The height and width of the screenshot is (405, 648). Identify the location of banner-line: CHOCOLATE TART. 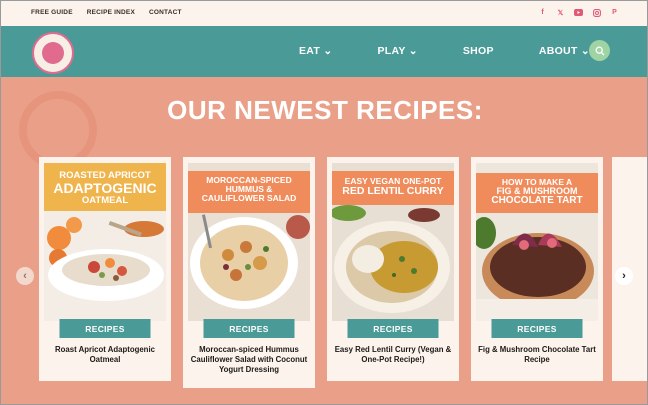
(537, 201).